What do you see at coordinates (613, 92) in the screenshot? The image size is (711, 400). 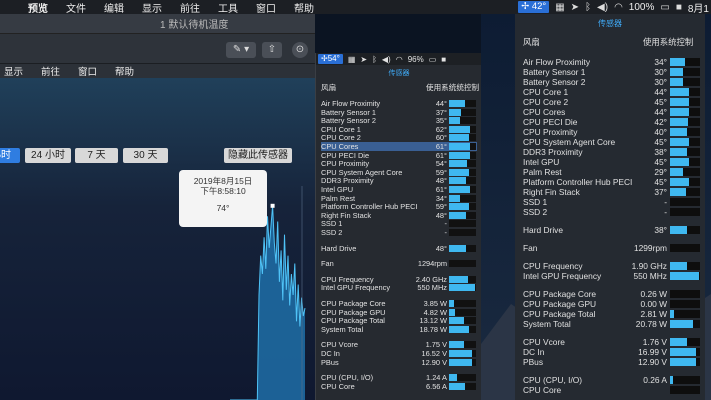 I see `sensor-row: CPU Core 1 44°` at bounding box center [613, 92].